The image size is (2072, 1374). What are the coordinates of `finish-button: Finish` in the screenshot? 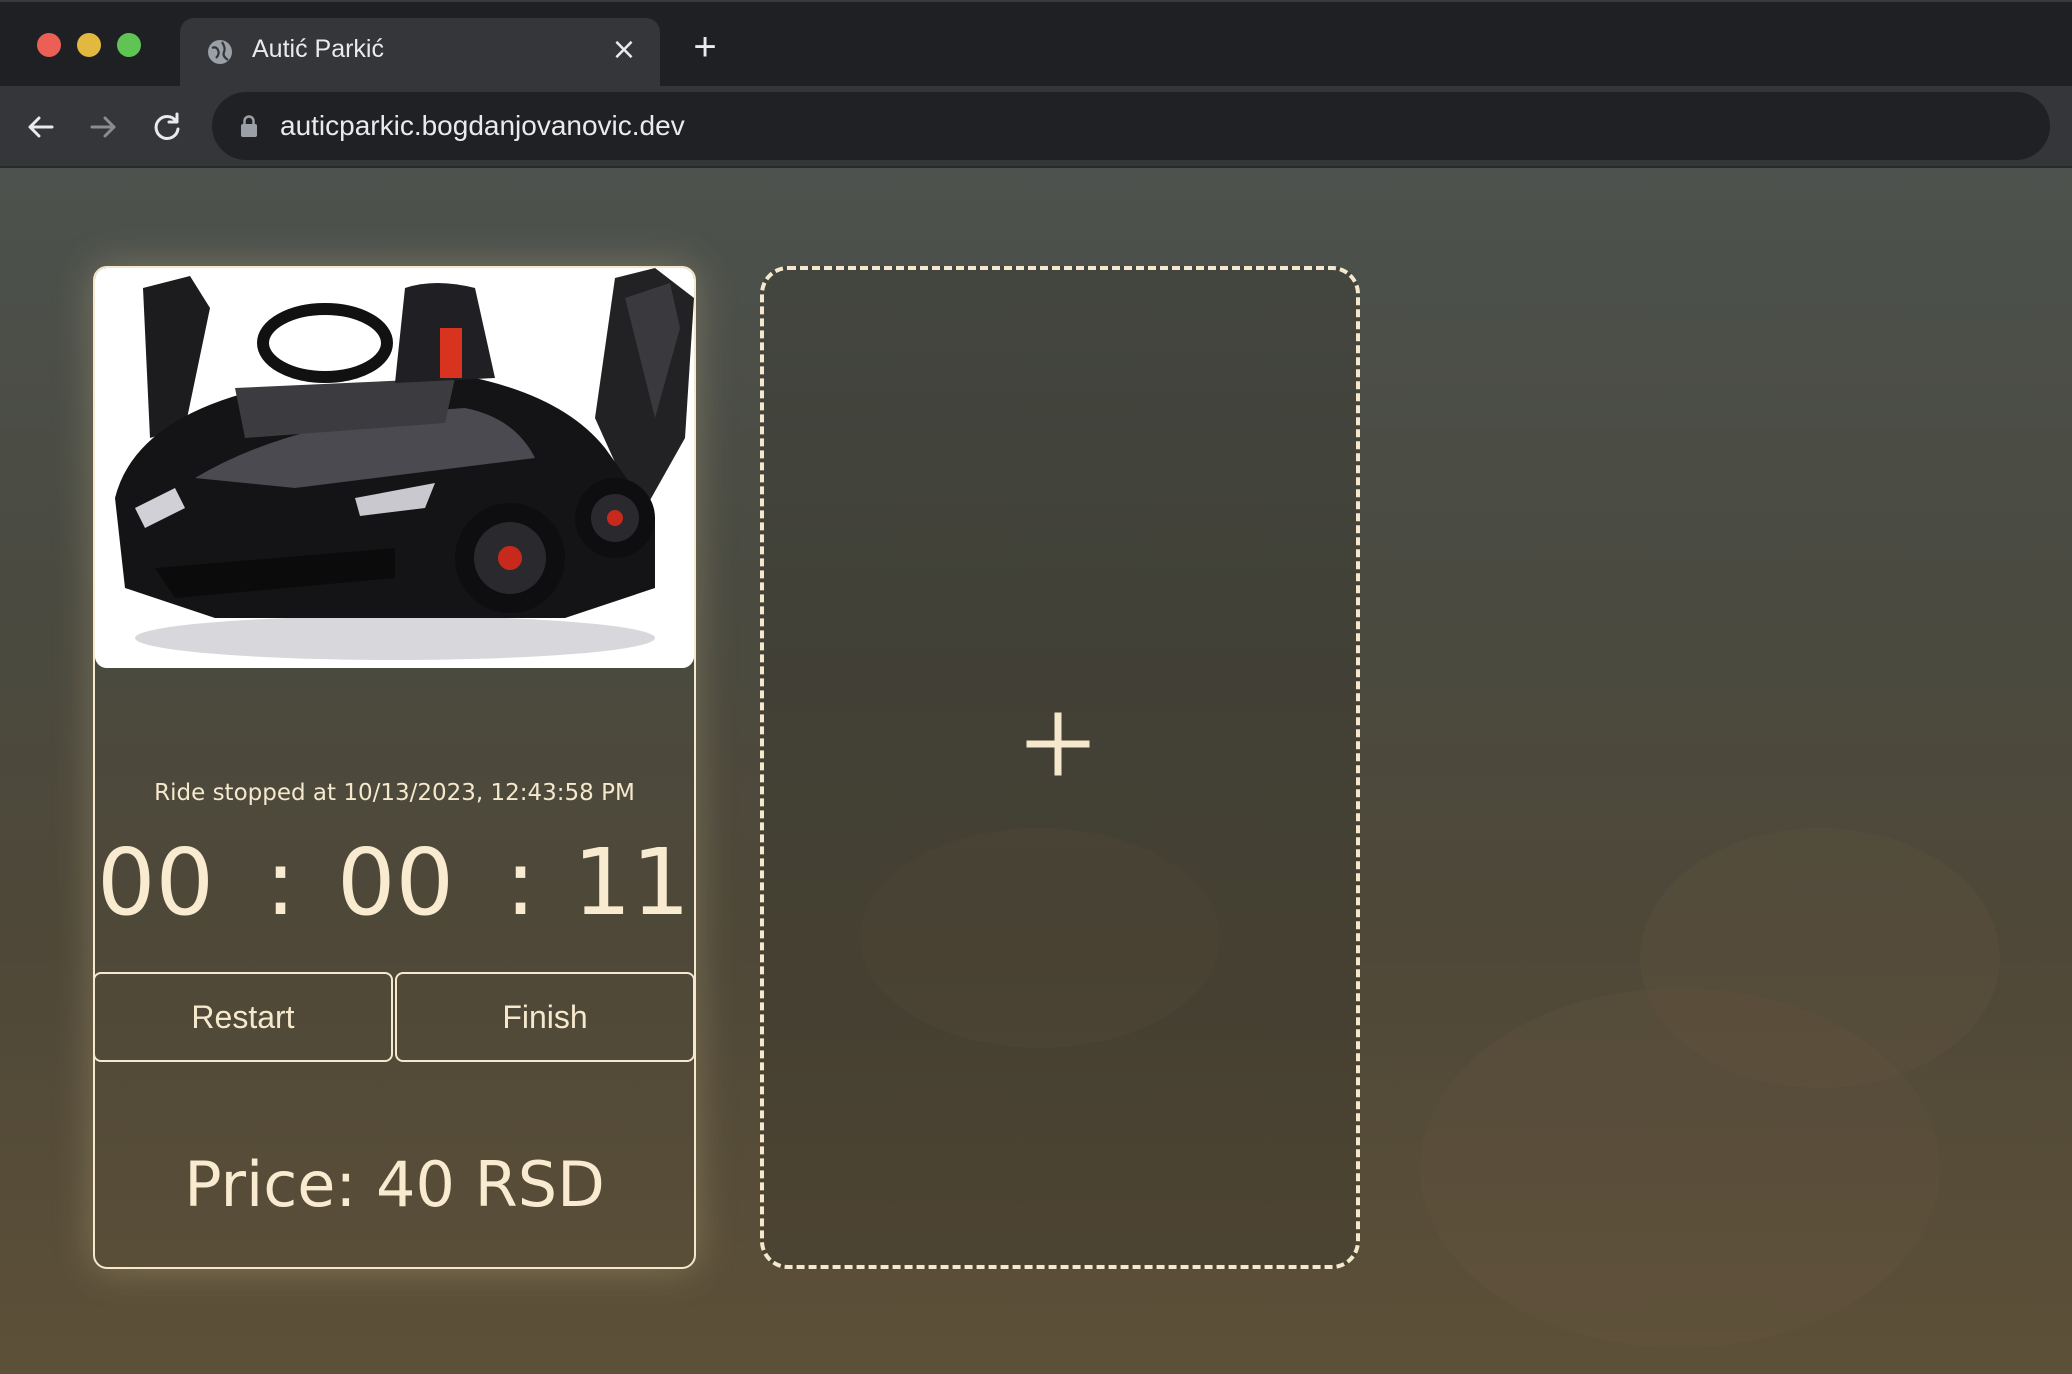 It's located at (544, 1017).